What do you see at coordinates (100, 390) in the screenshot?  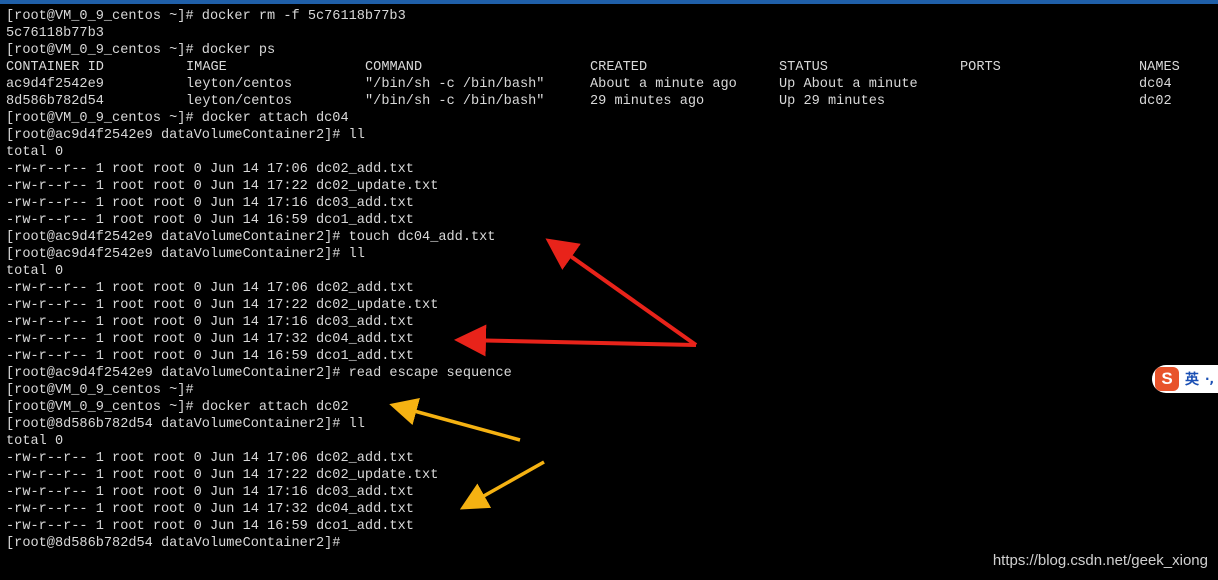 I see `terminal-line: [root@VM_0_9_centos ~]#` at bounding box center [100, 390].